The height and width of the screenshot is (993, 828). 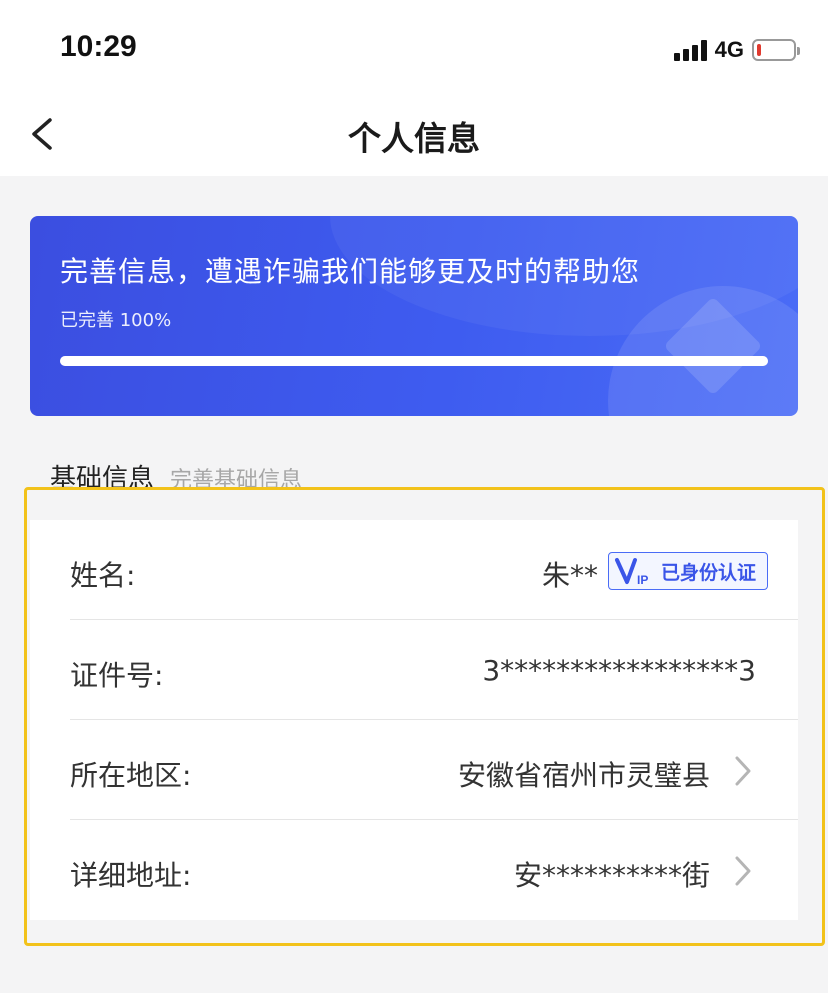 I want to click on banner-title: 完善信息，遭遇诈骗我们能够更及时的帮助您, so click(x=350, y=271).